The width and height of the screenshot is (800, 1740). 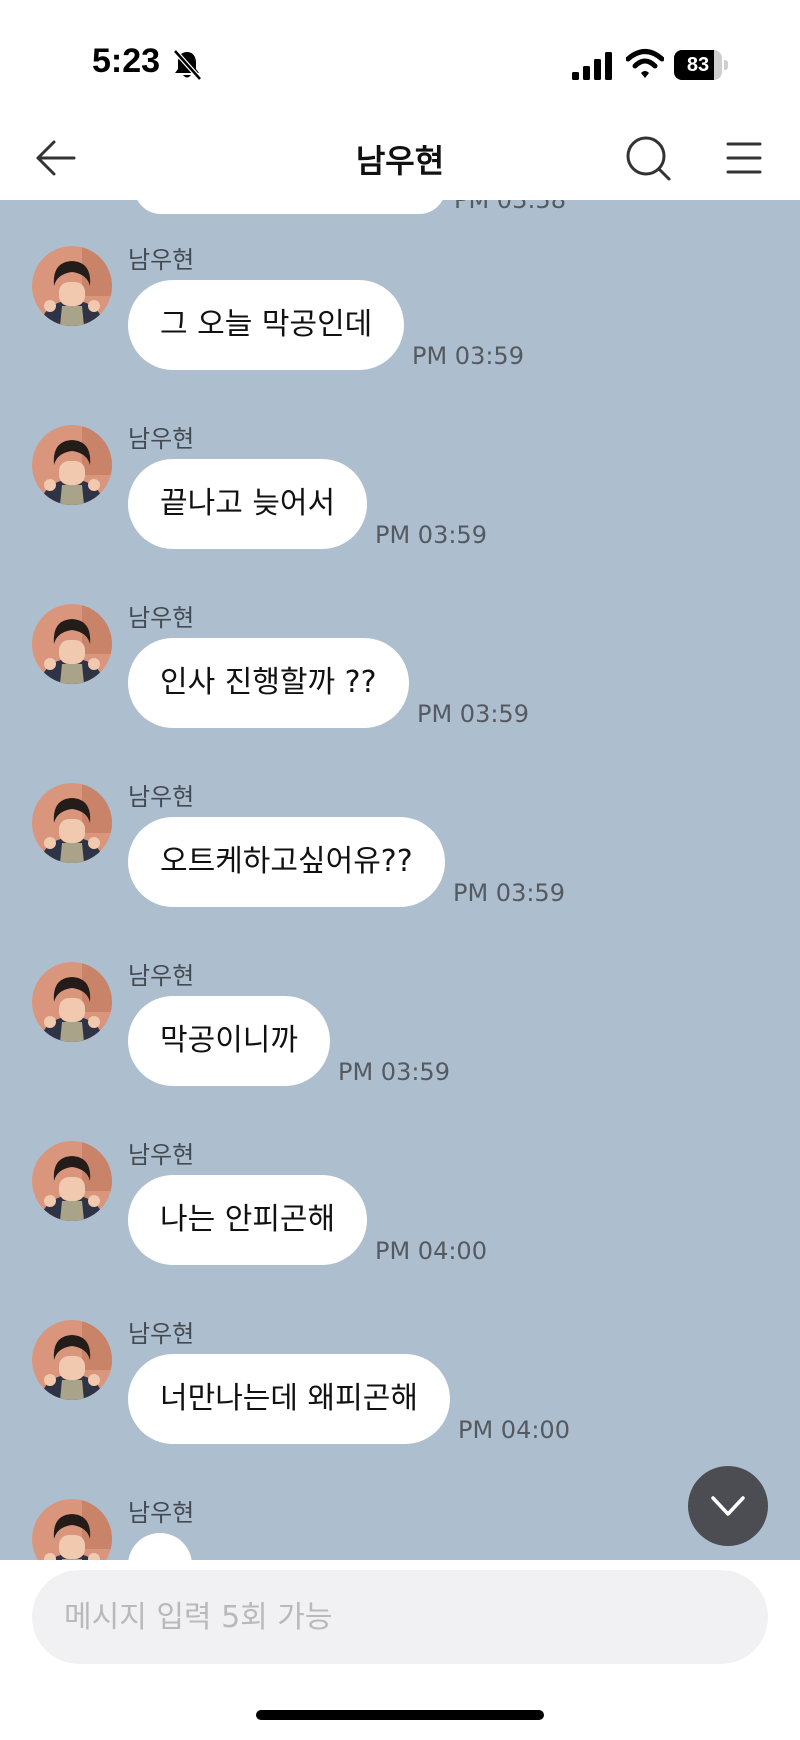 What do you see at coordinates (645, 63) in the screenshot?
I see `wifi-icon` at bounding box center [645, 63].